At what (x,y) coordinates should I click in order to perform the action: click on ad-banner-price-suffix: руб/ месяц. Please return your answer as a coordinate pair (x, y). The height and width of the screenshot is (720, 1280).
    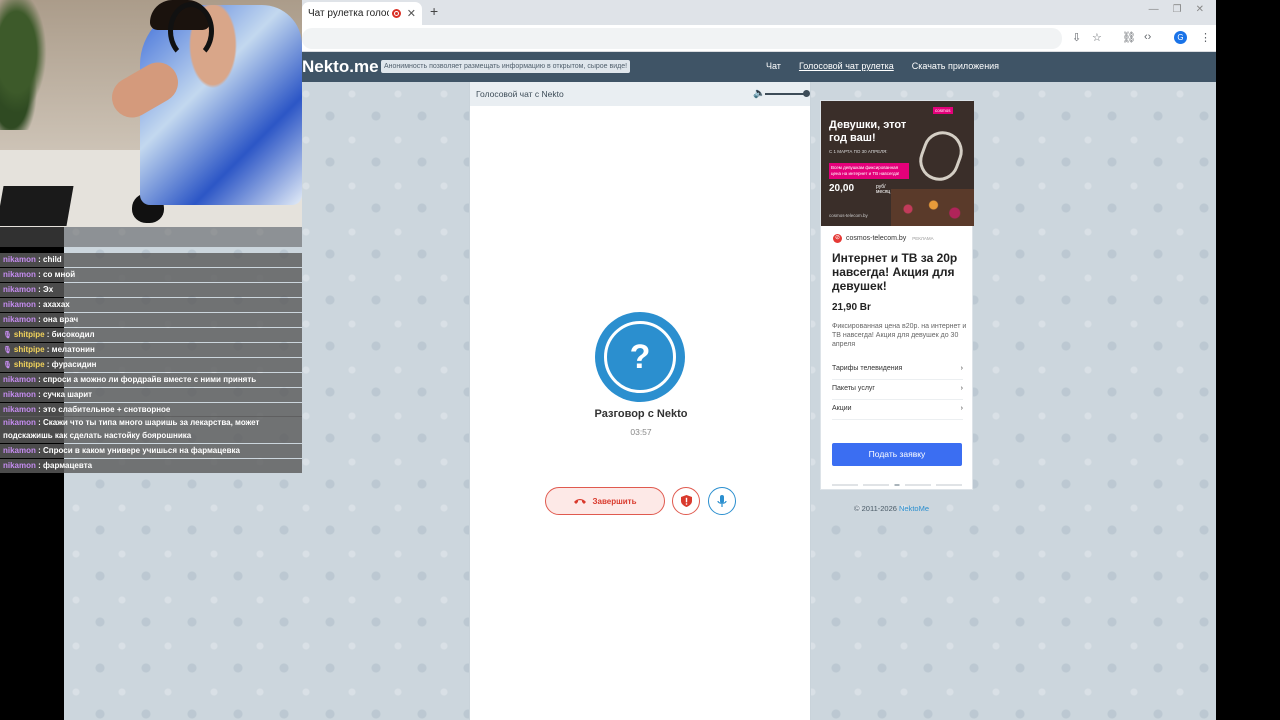
    Looking at the image, I should click on (883, 189).